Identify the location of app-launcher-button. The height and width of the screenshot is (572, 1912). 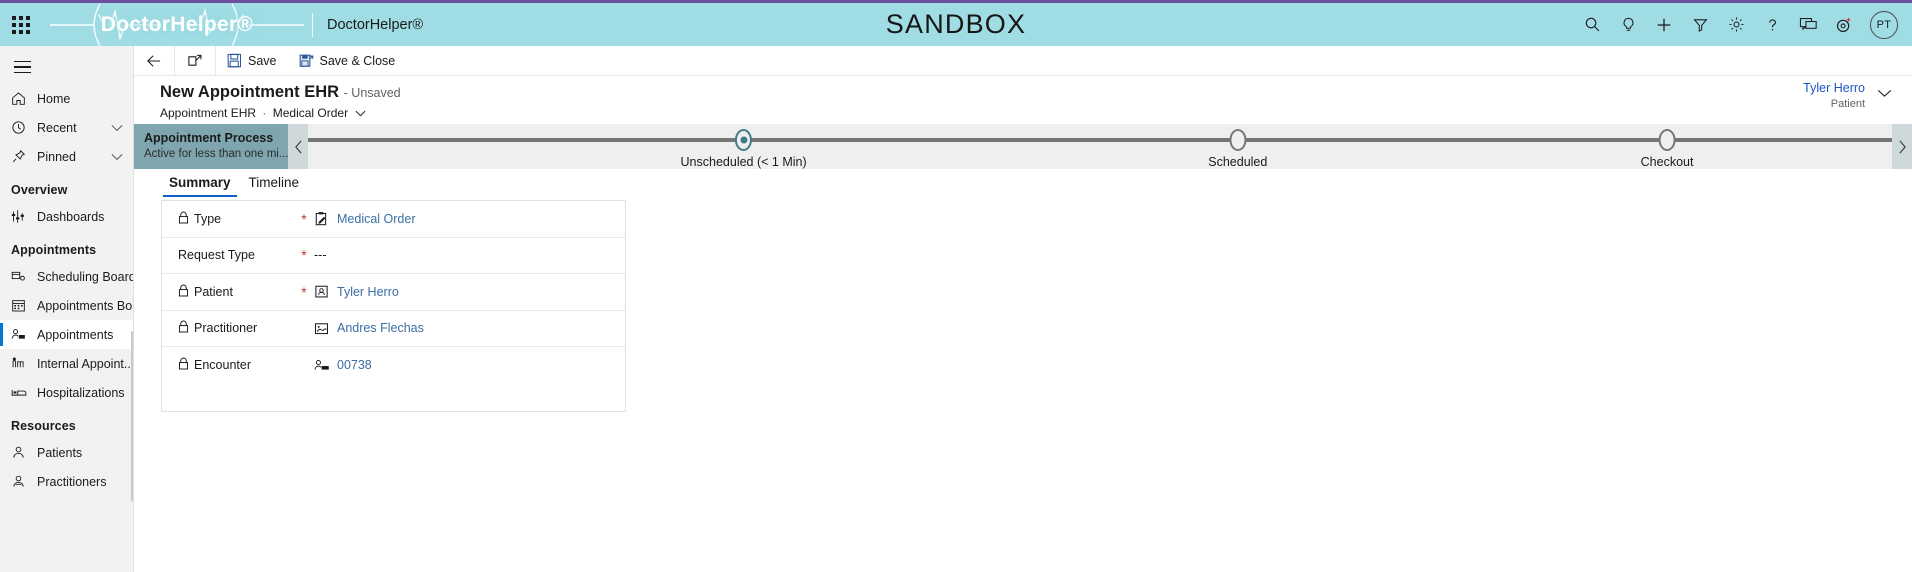
(21, 25).